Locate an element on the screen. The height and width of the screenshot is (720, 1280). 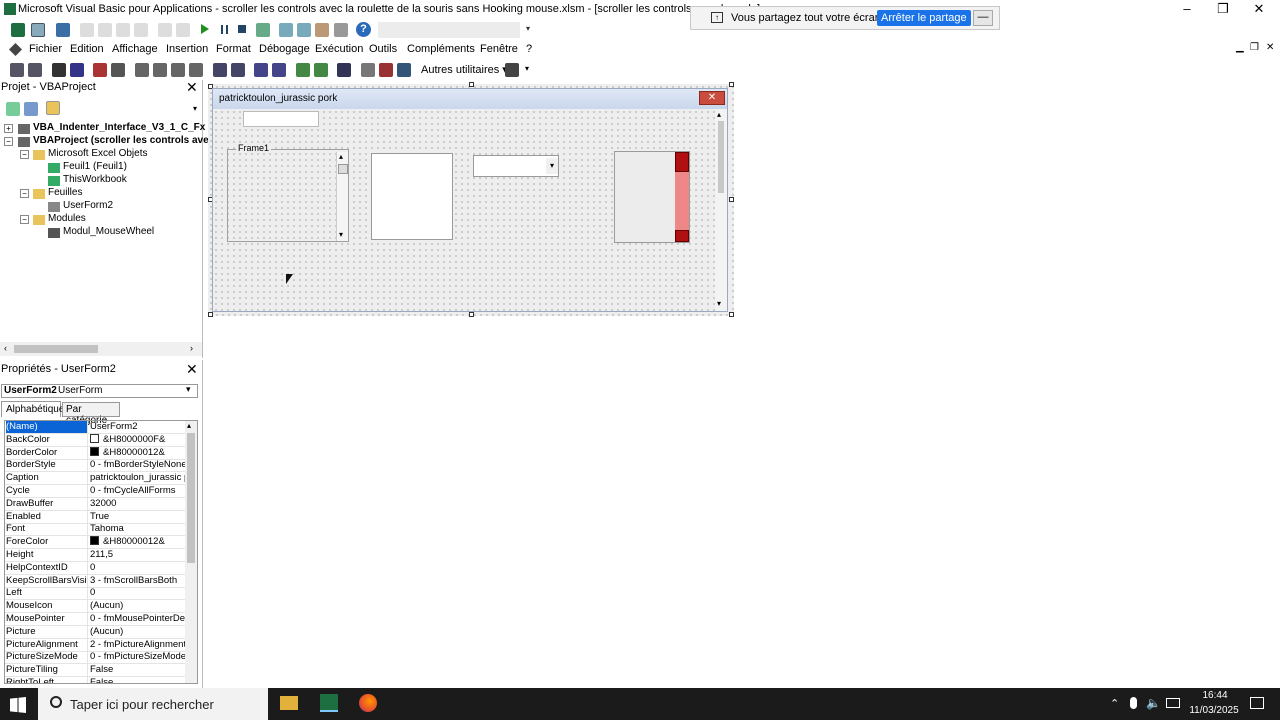
menu-insertion: Insertion is located at coordinates (187, 49).